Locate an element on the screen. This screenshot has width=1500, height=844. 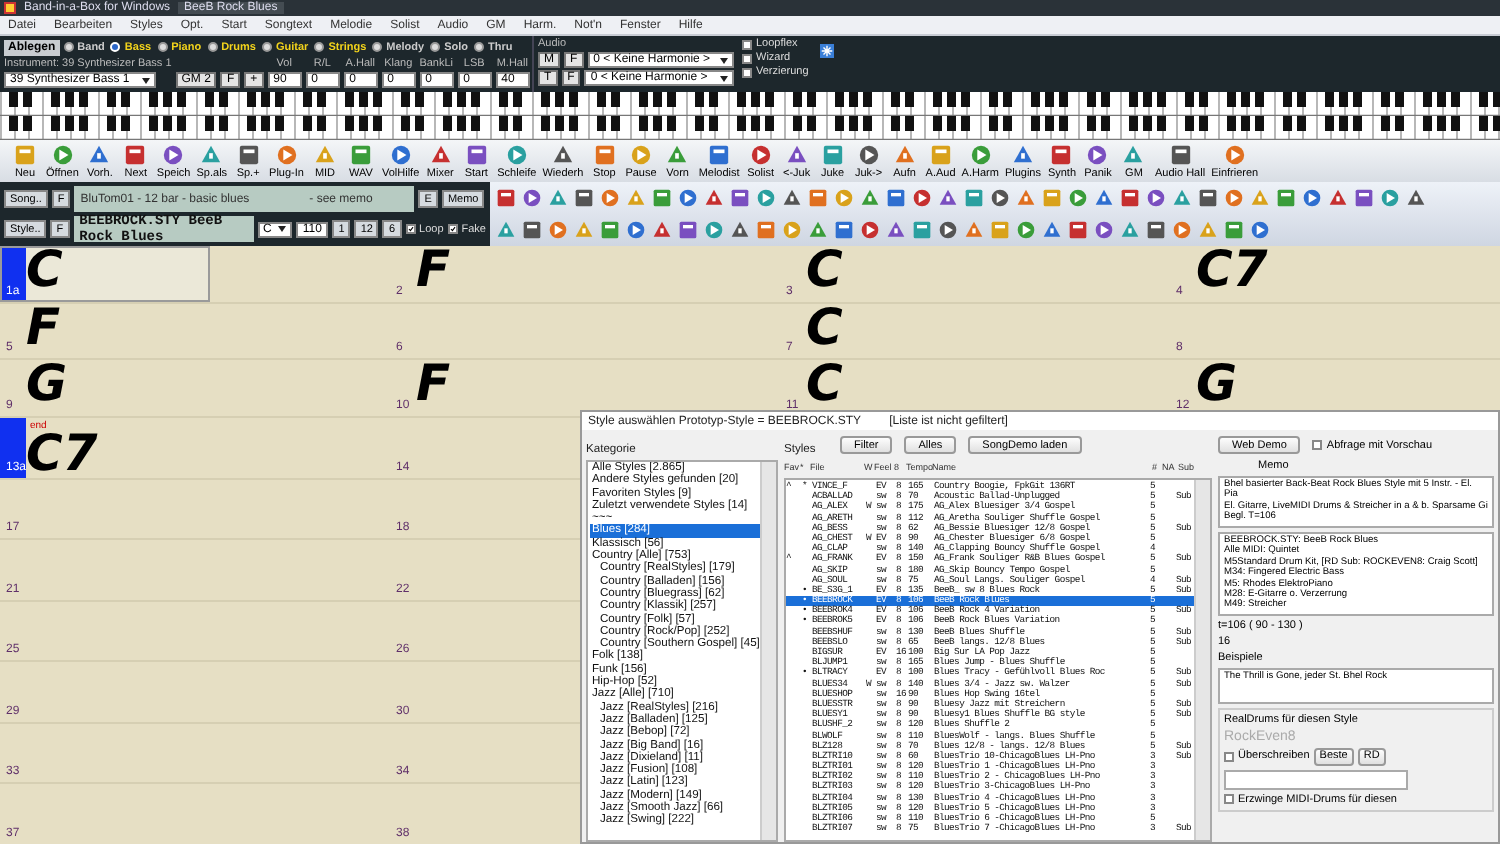
snowflake-icon is located at coordinates (827, 51).